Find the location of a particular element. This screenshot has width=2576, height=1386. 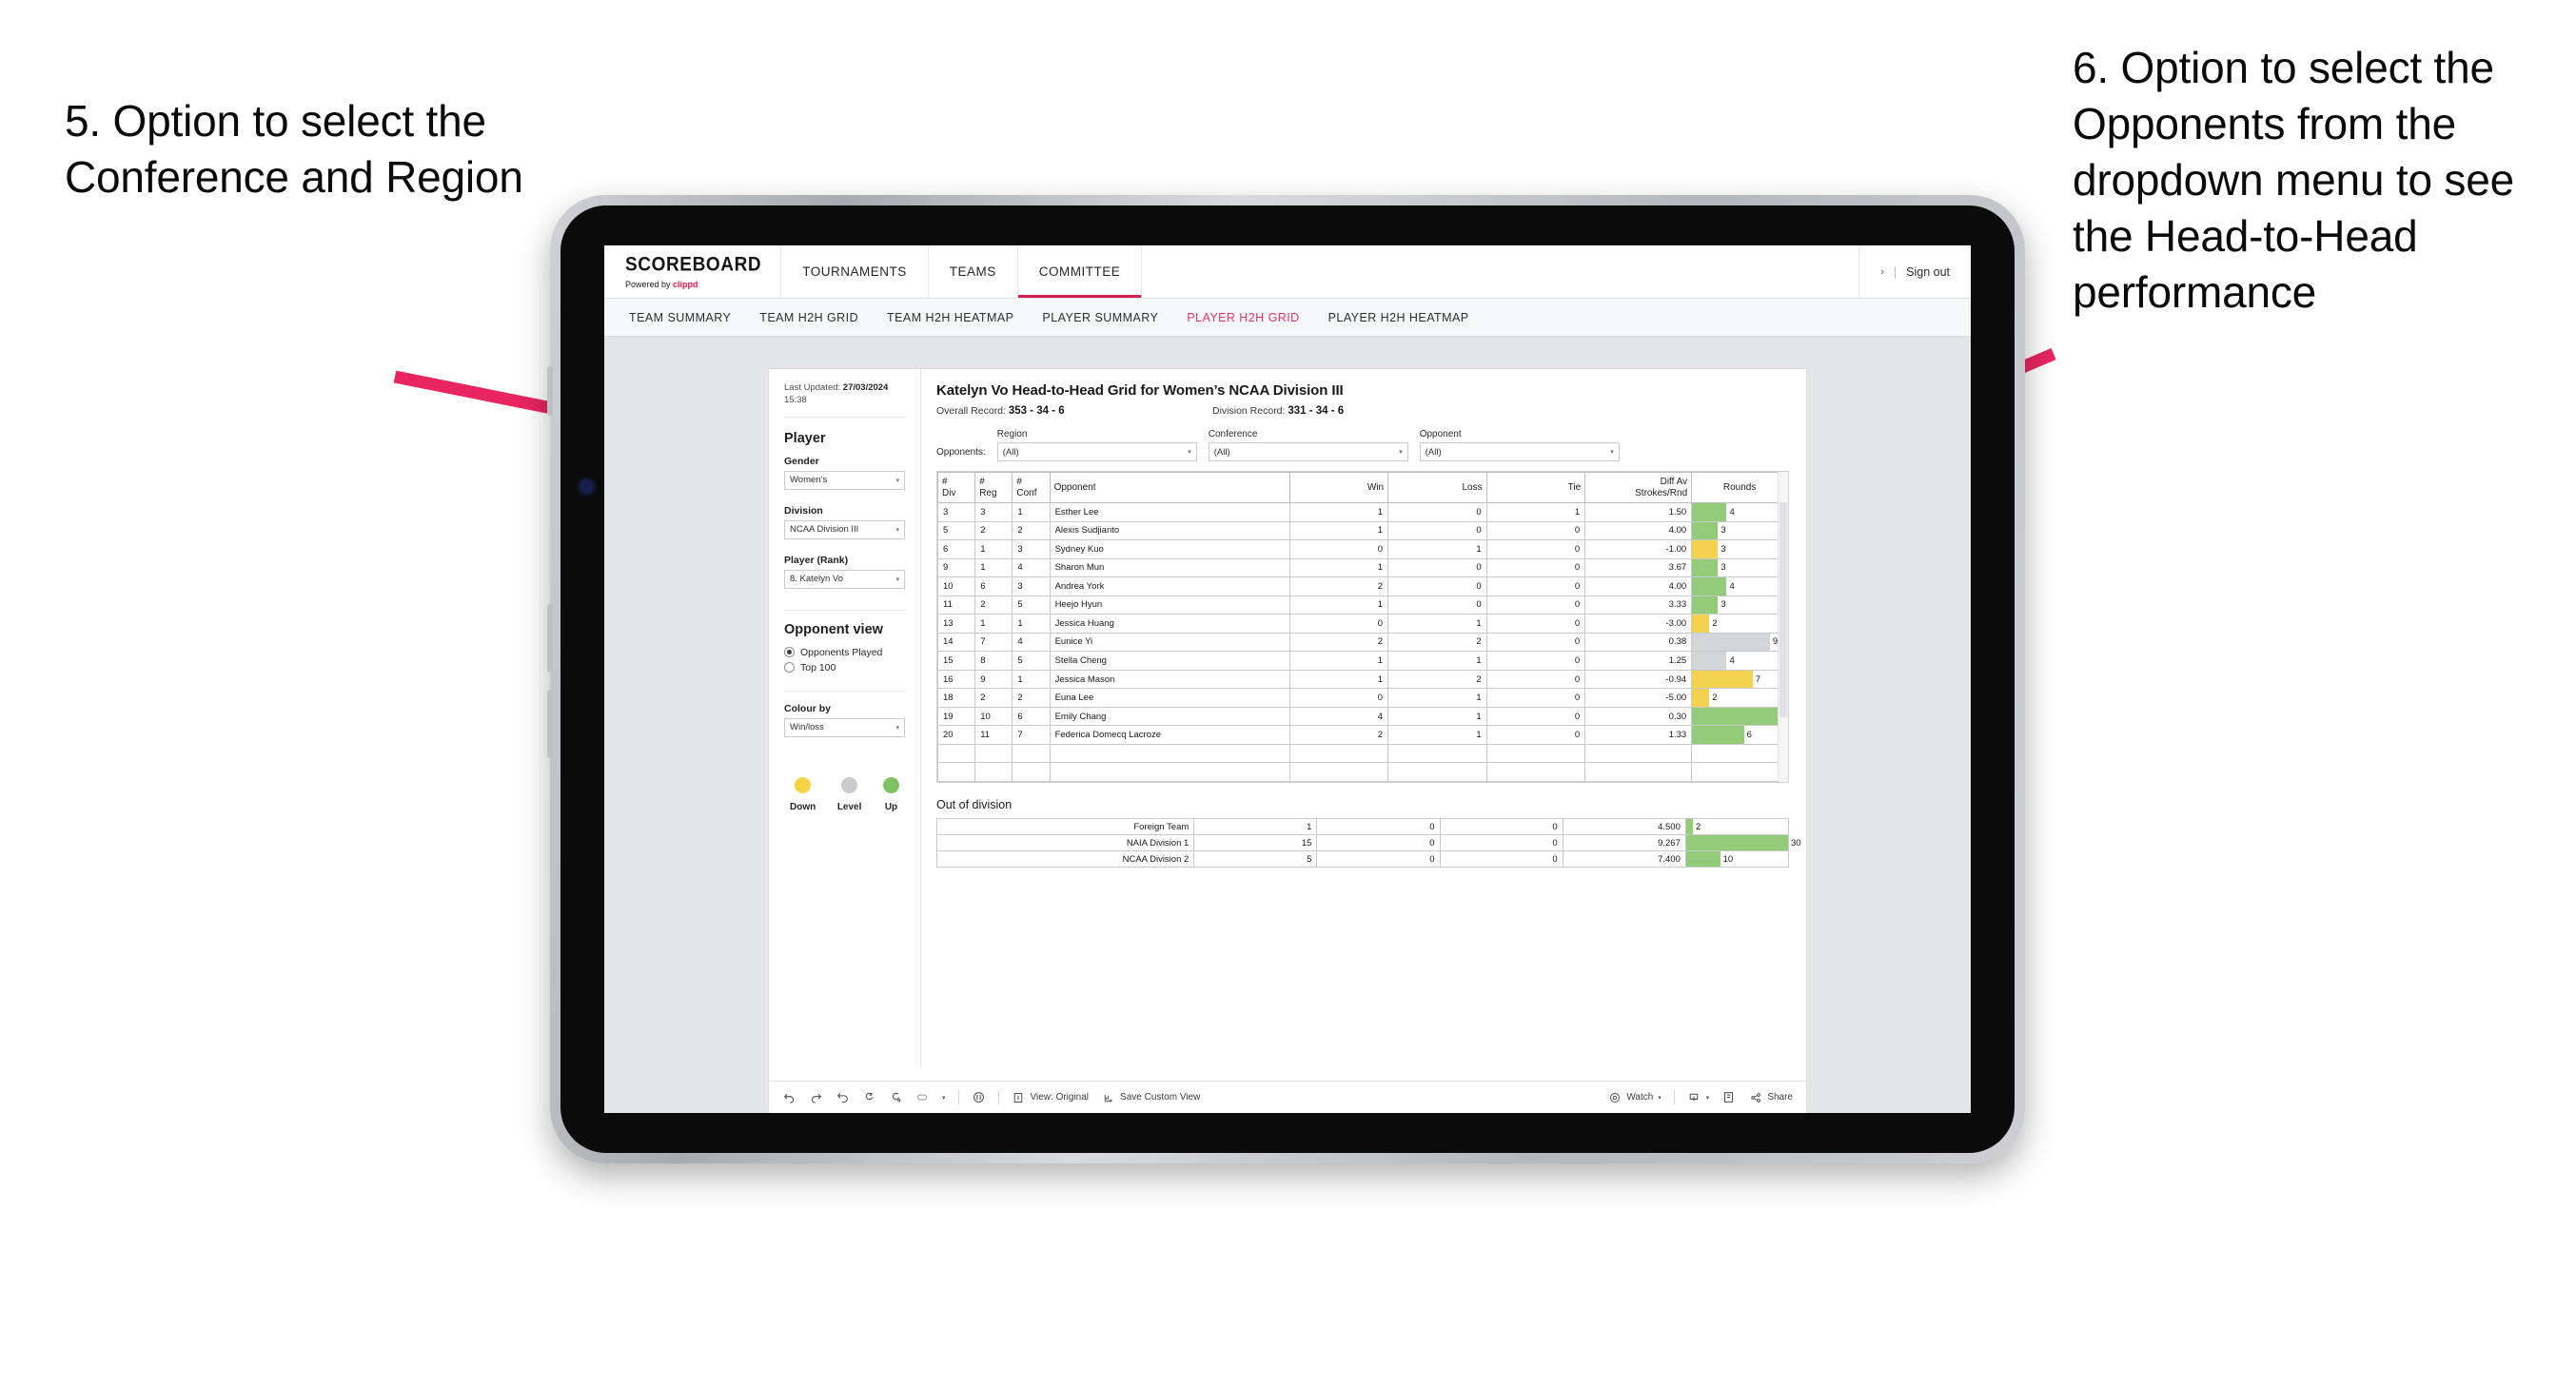

redo-icon is located at coordinates (816, 1097).